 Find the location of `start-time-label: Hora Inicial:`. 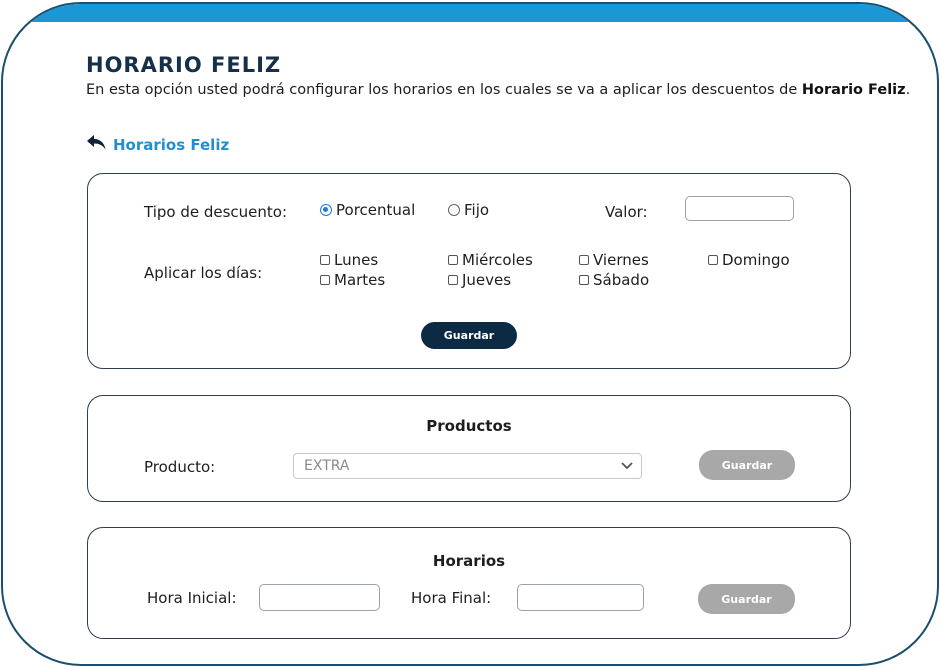

start-time-label: Hora Inicial: is located at coordinates (192, 598).